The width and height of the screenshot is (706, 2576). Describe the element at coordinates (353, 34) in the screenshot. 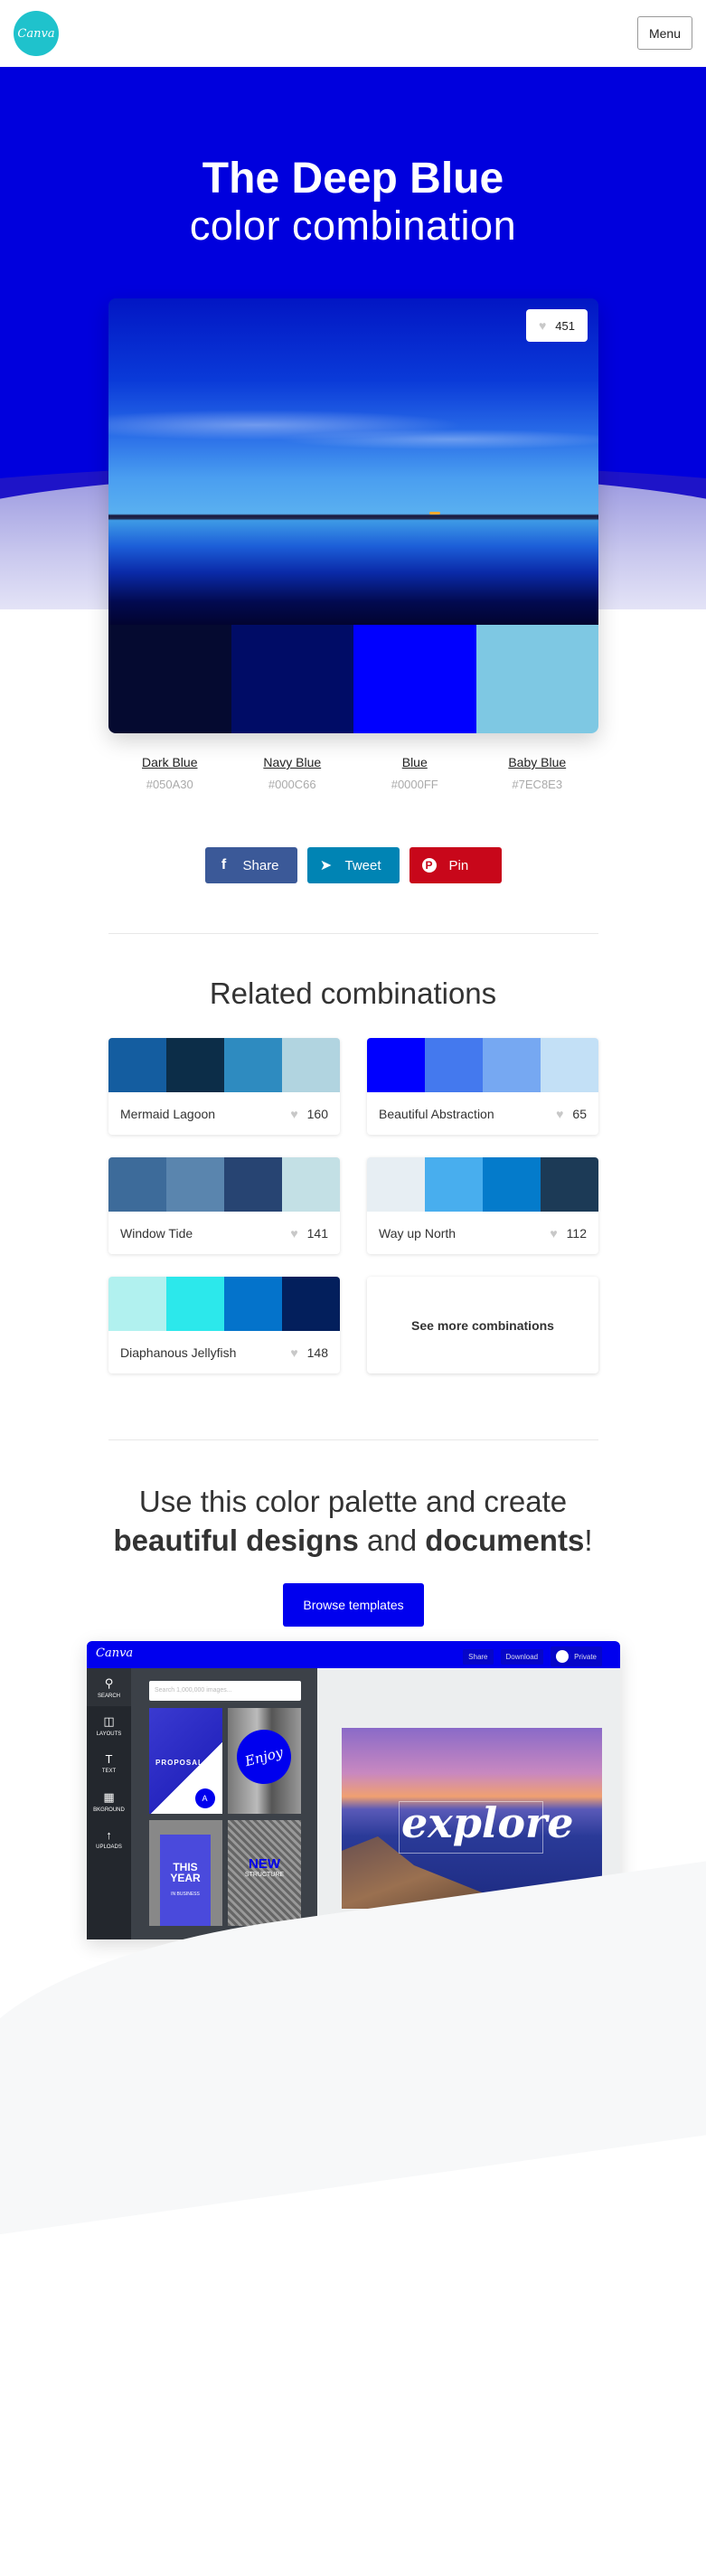

I see `top-bar: Canva Menu` at that location.